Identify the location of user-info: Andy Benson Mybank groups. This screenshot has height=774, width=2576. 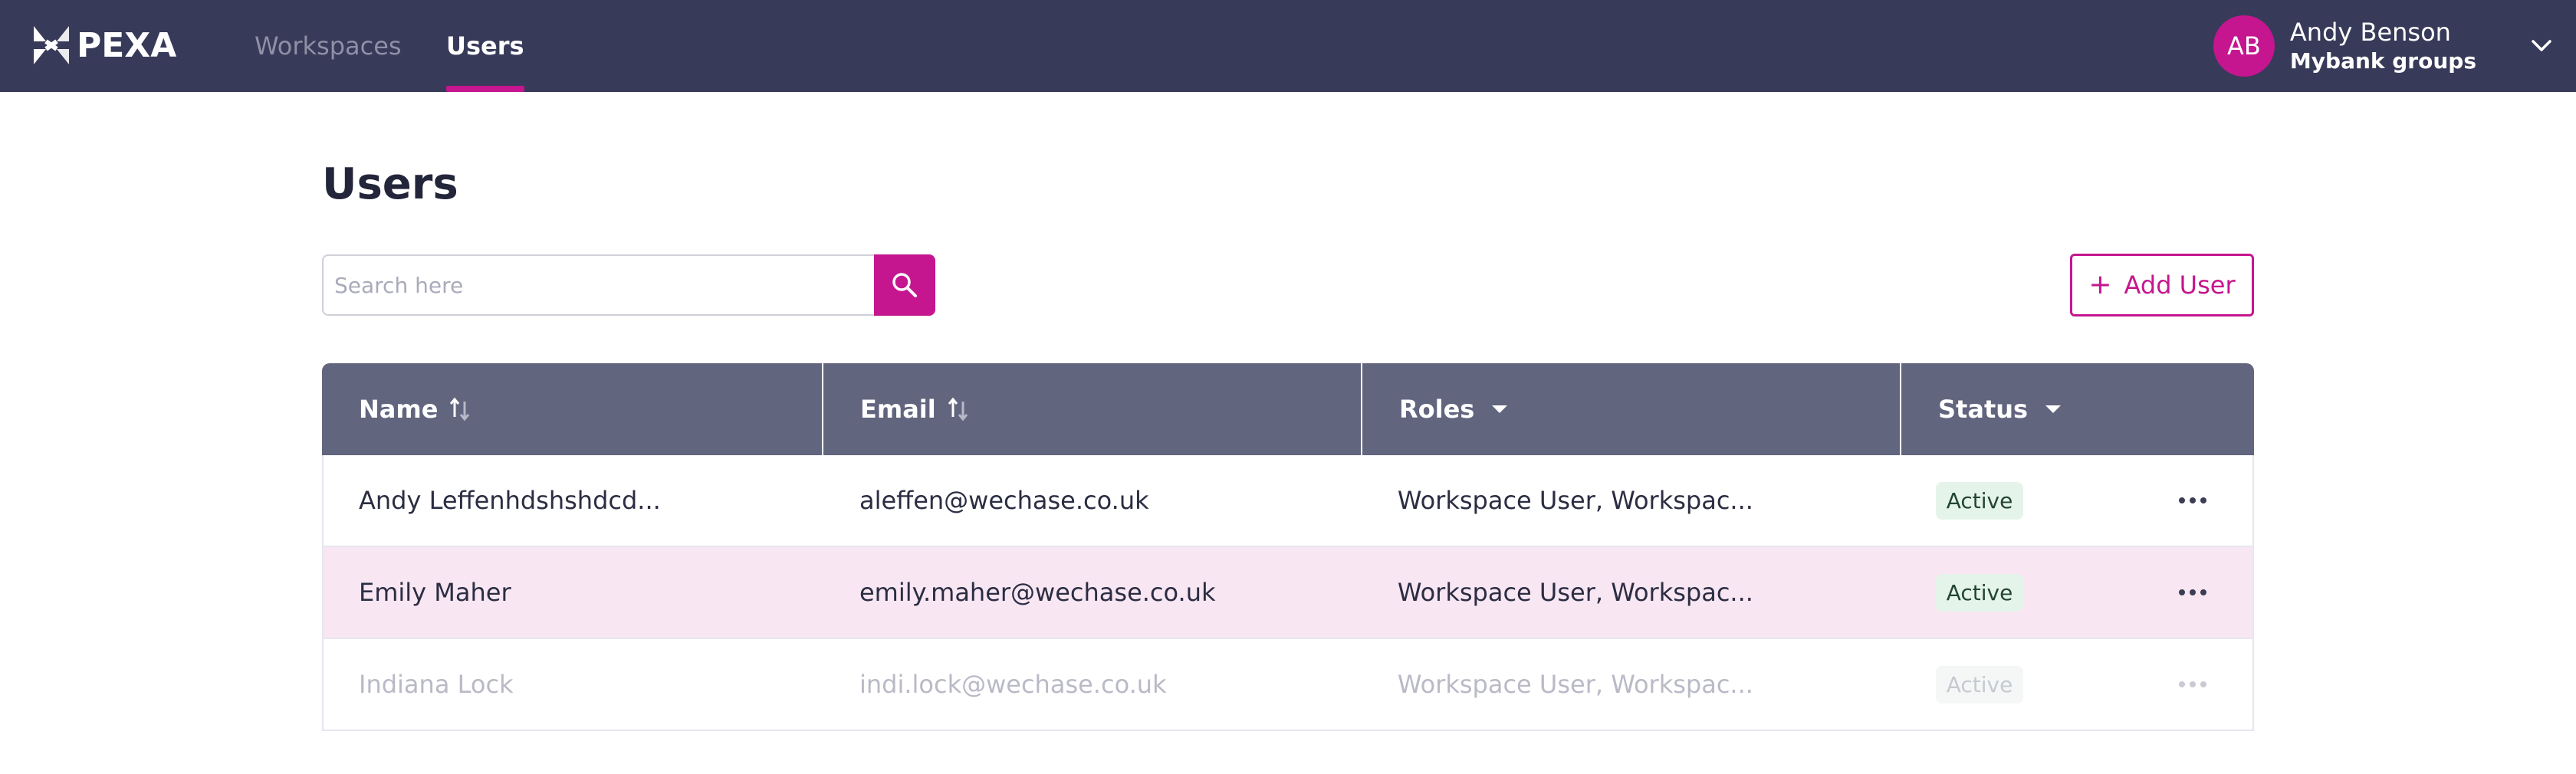
(2383, 46).